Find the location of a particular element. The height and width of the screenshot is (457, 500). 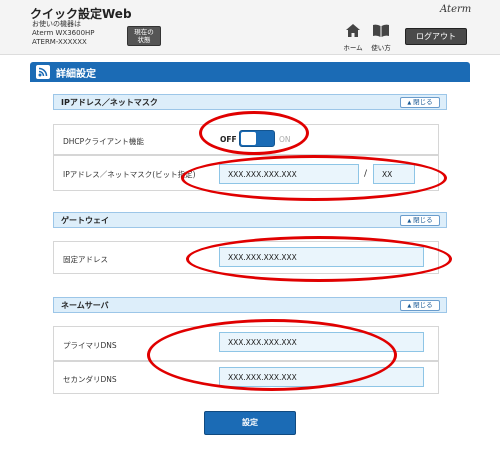

ipmask-label: IPアドレス／ネットマスク(ビット指定) is located at coordinates (129, 174).